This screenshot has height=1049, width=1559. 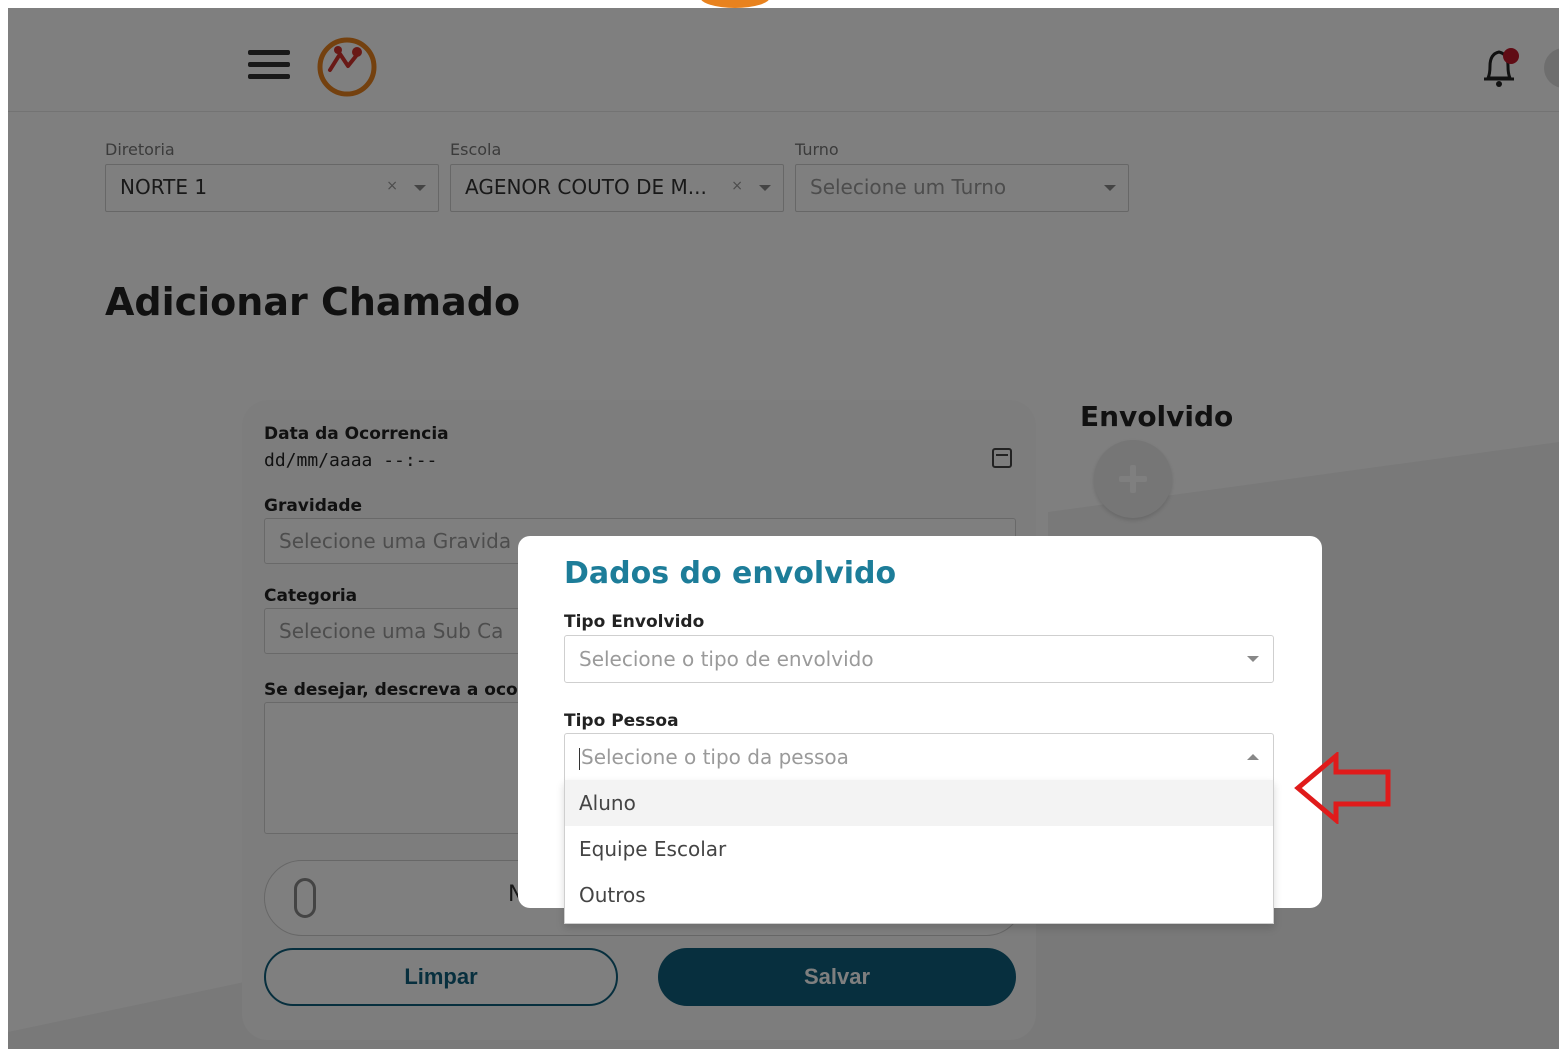 What do you see at coordinates (919, 895) in the screenshot?
I see `option-outros: Outros` at bounding box center [919, 895].